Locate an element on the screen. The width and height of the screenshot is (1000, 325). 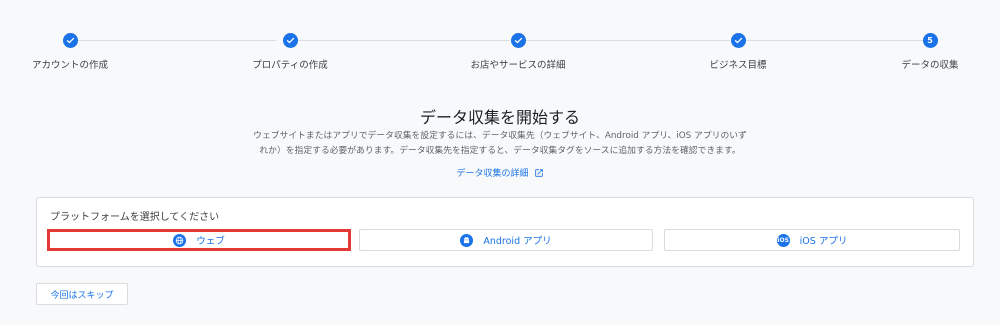
step-label: プロパティの作成 is located at coordinates (290, 65).